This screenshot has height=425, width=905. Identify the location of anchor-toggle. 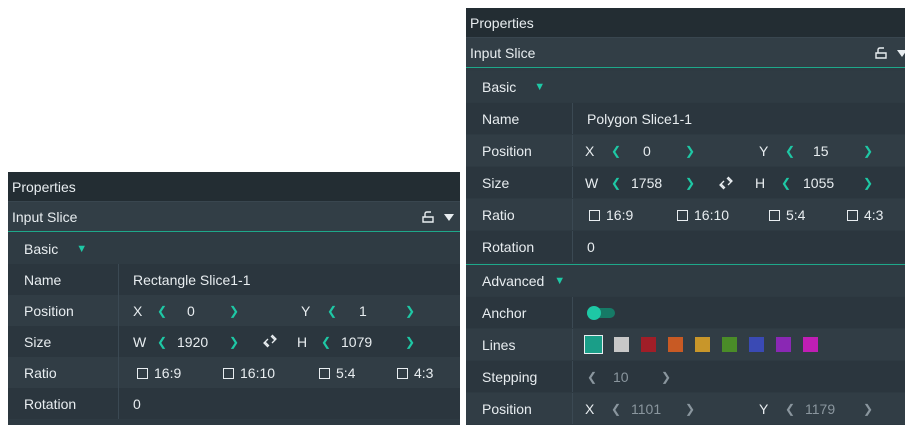
(601, 312).